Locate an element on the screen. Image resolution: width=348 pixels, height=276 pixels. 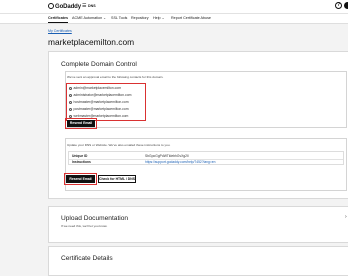
email-option-hostmaster: hostmaster@marketplacemilton.com is located at coordinates (99, 102).